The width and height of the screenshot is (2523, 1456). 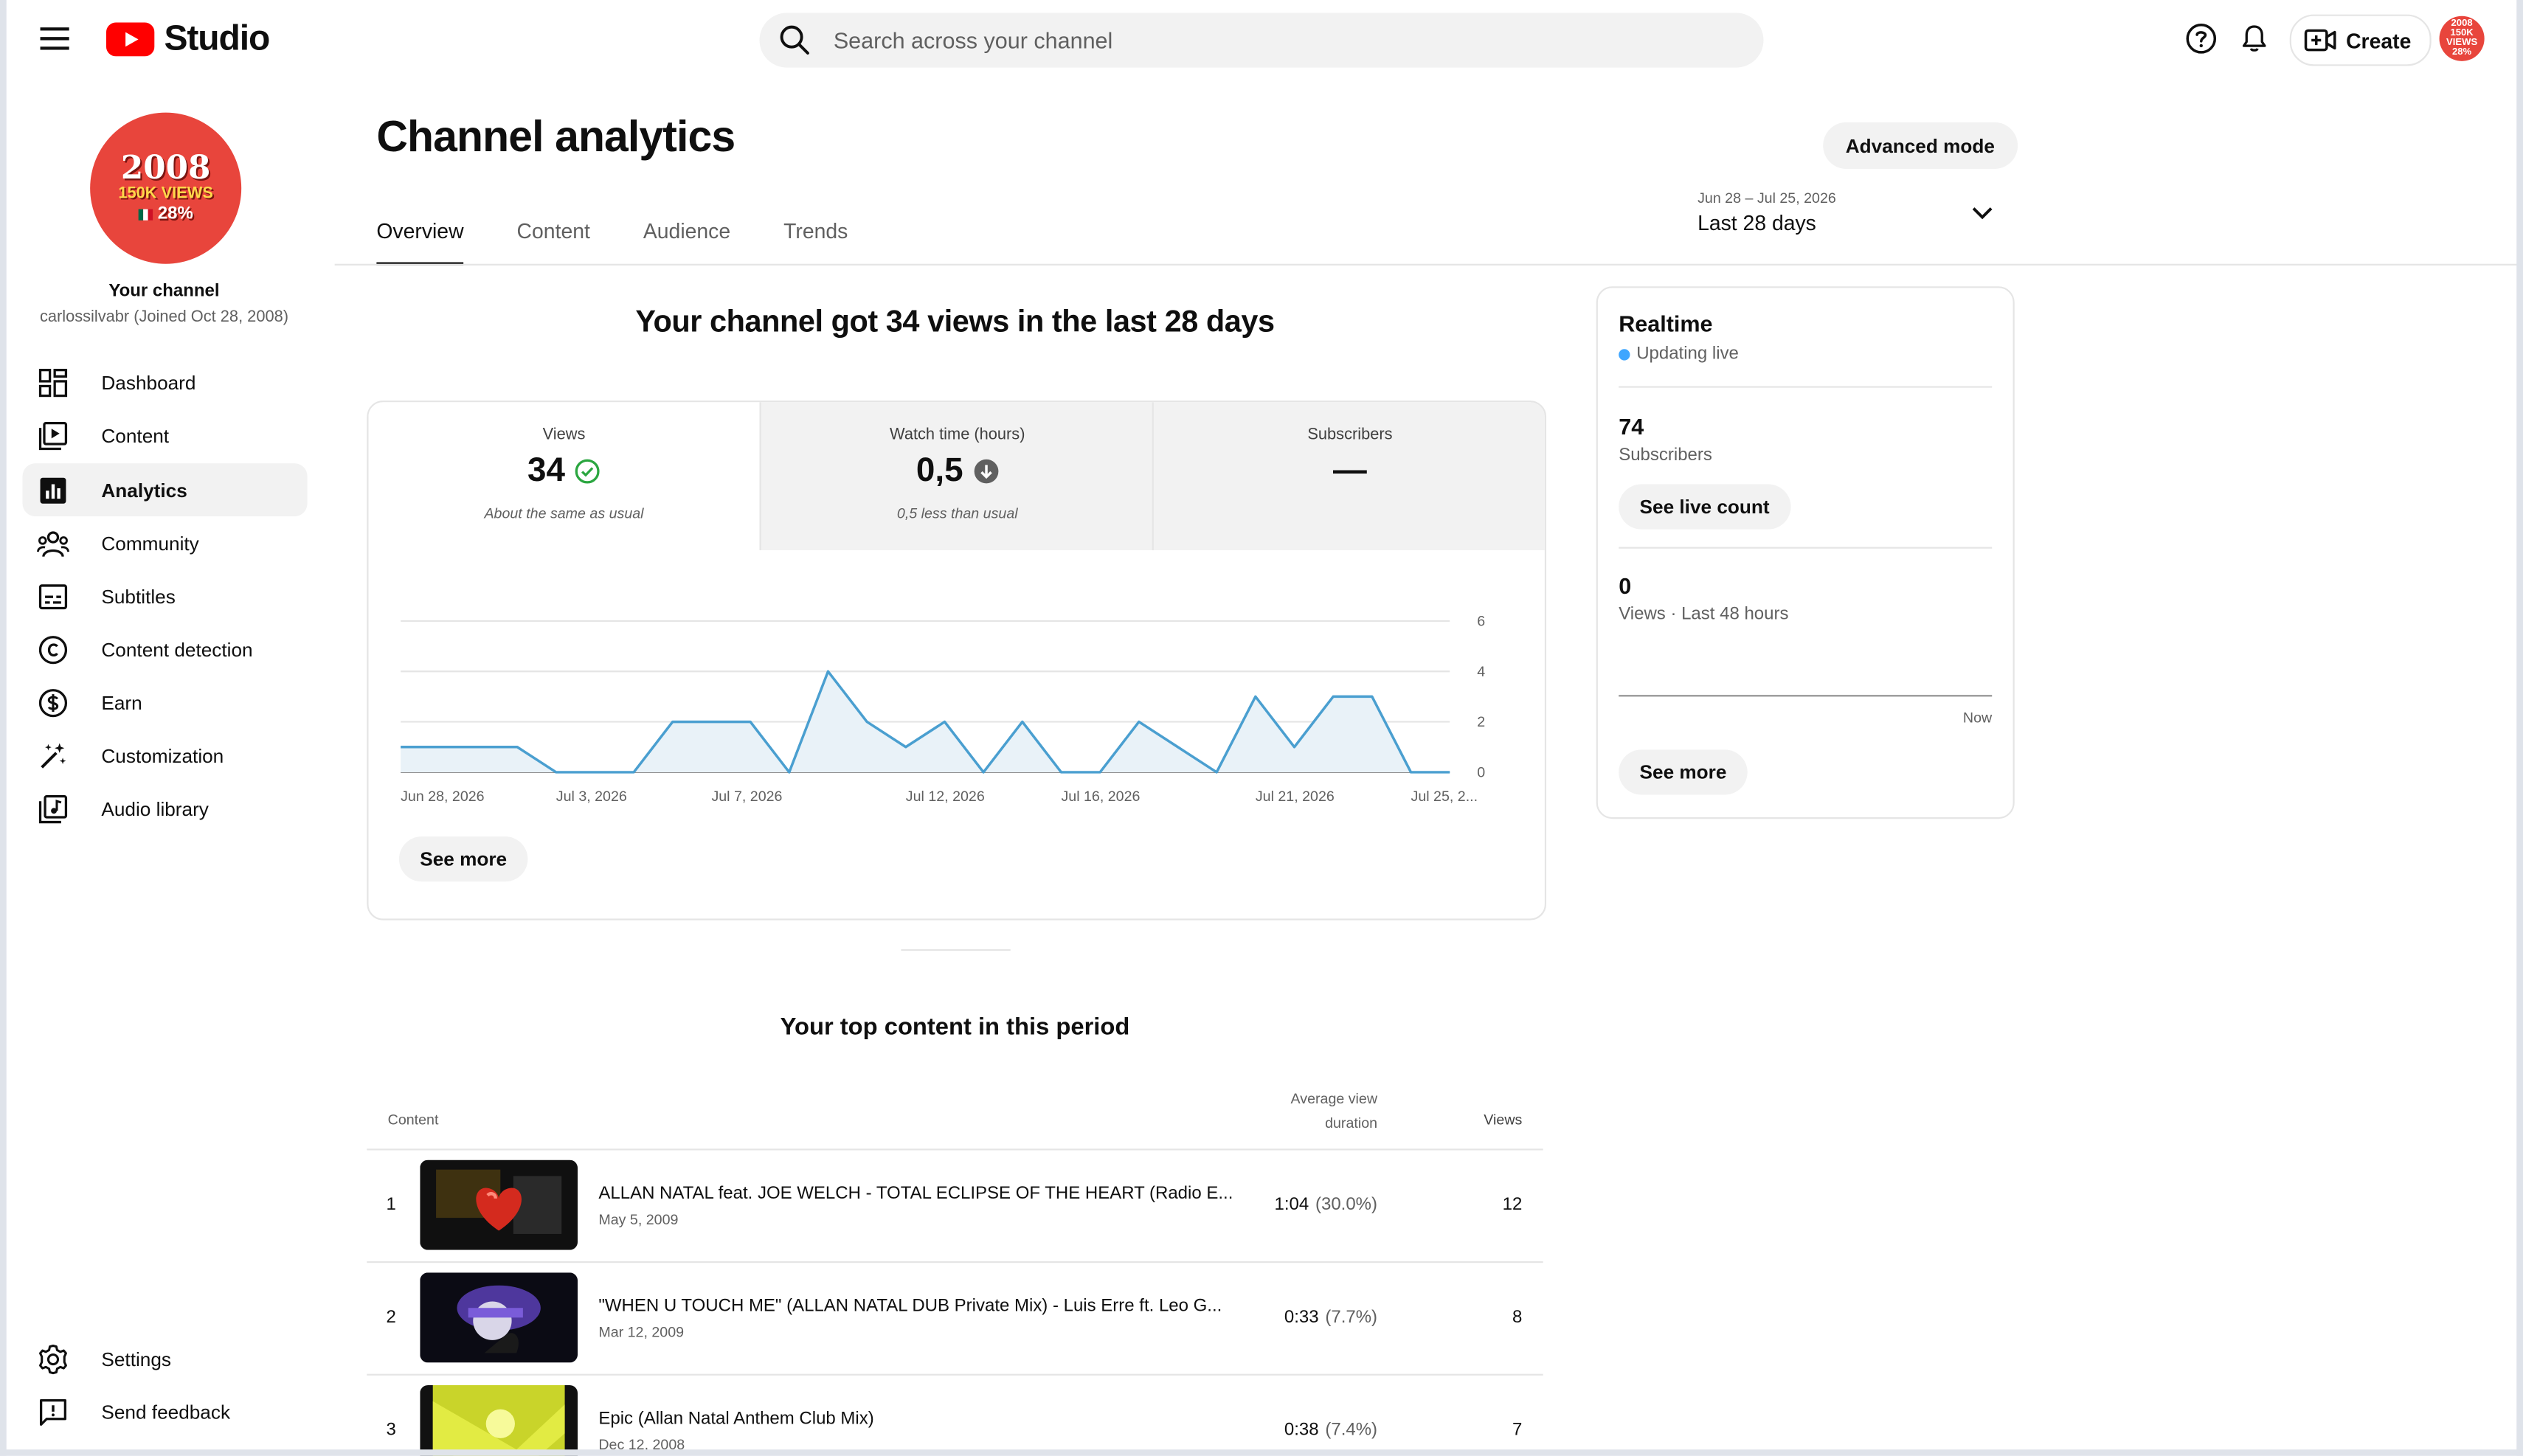 I want to click on metric-views: Views 34 About the same as usual, so click(x=564, y=476).